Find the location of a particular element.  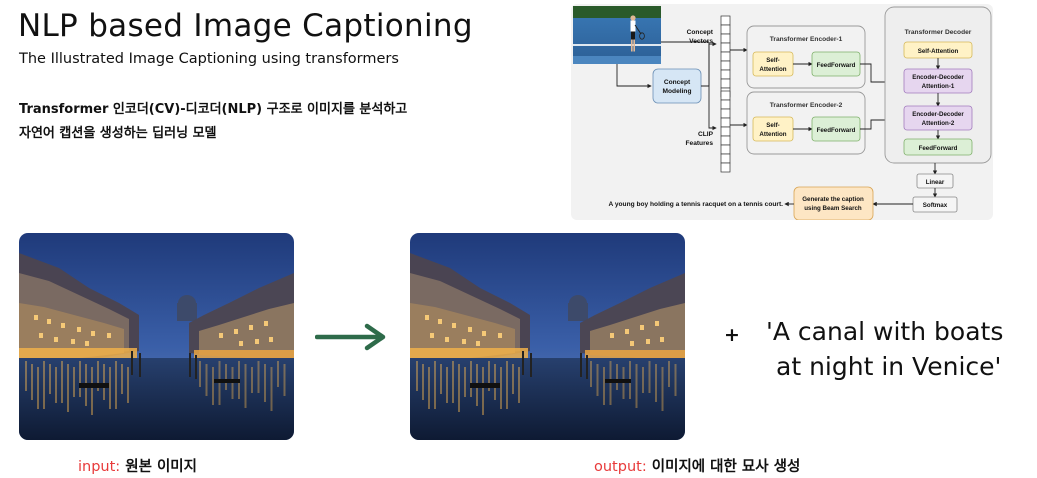

concept-vectors-label-1: Concept is located at coordinates (700, 32).